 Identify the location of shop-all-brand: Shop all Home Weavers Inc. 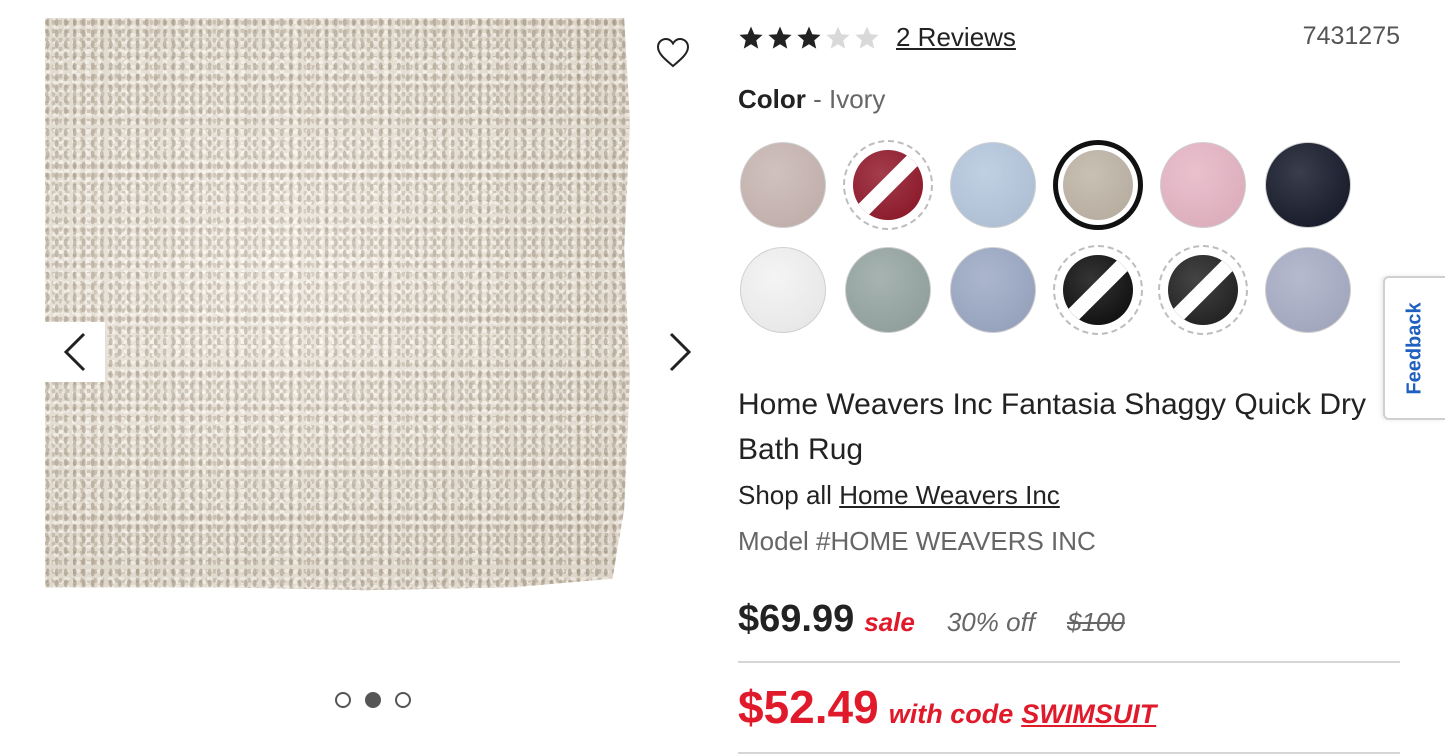
(899, 495).